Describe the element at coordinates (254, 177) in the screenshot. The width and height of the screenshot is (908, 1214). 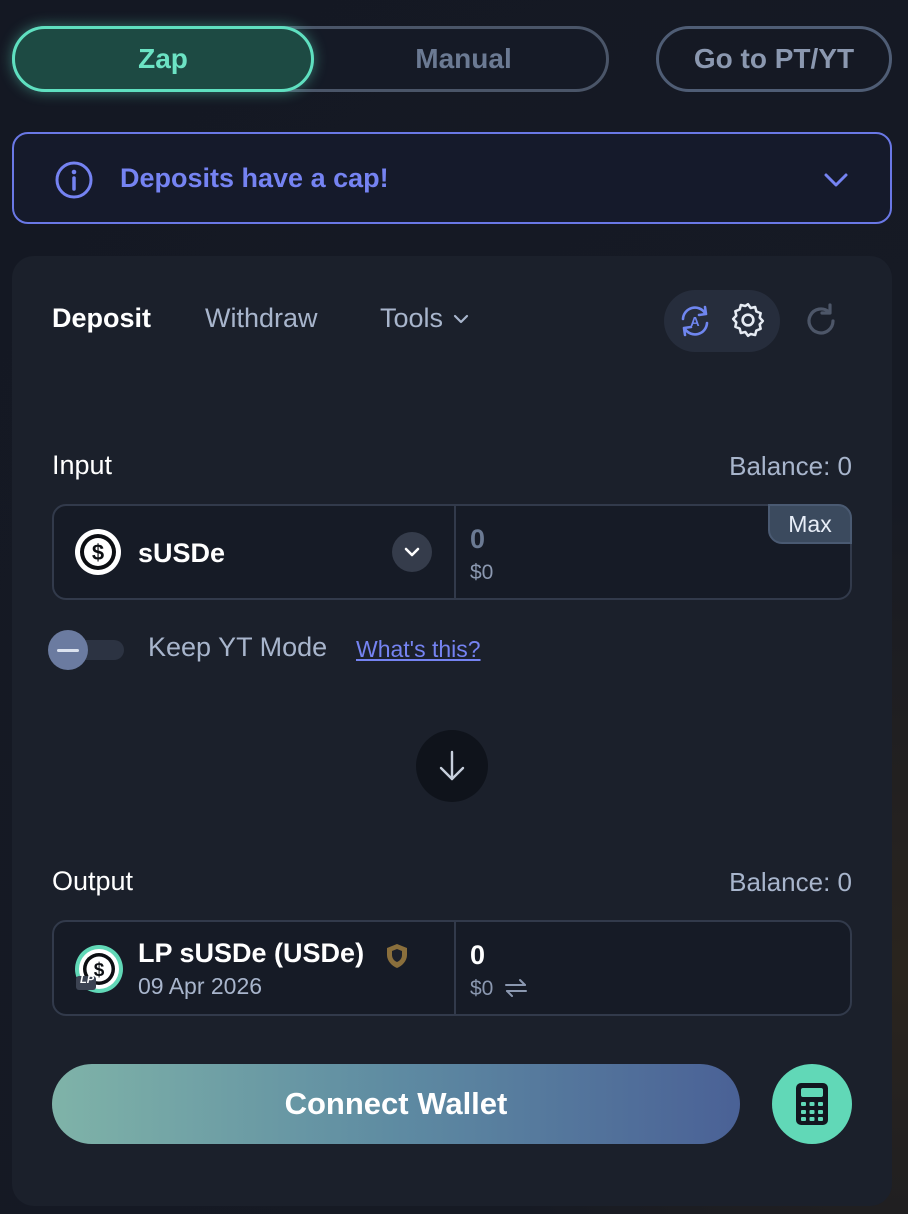
I see `banner-text: Deposits have a cap!` at that location.